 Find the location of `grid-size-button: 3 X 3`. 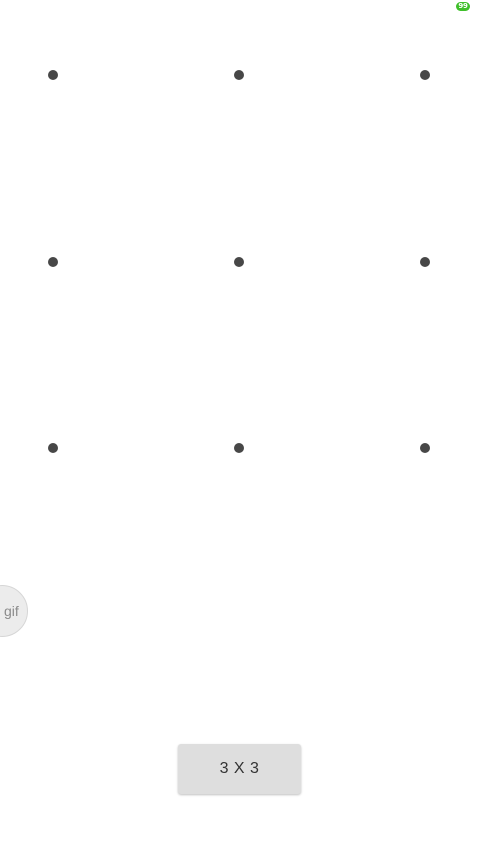

grid-size-button: 3 X 3 is located at coordinates (239, 769).